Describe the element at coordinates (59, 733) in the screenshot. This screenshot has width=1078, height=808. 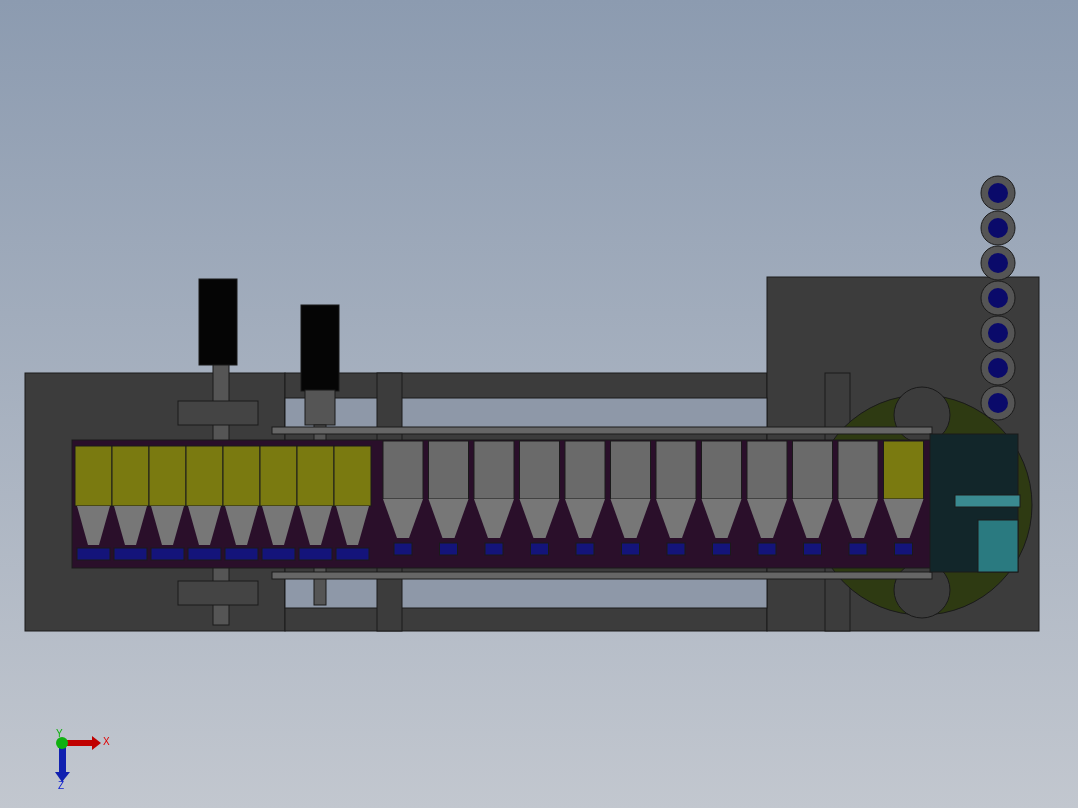
I see `y-axis-label: Y` at that location.